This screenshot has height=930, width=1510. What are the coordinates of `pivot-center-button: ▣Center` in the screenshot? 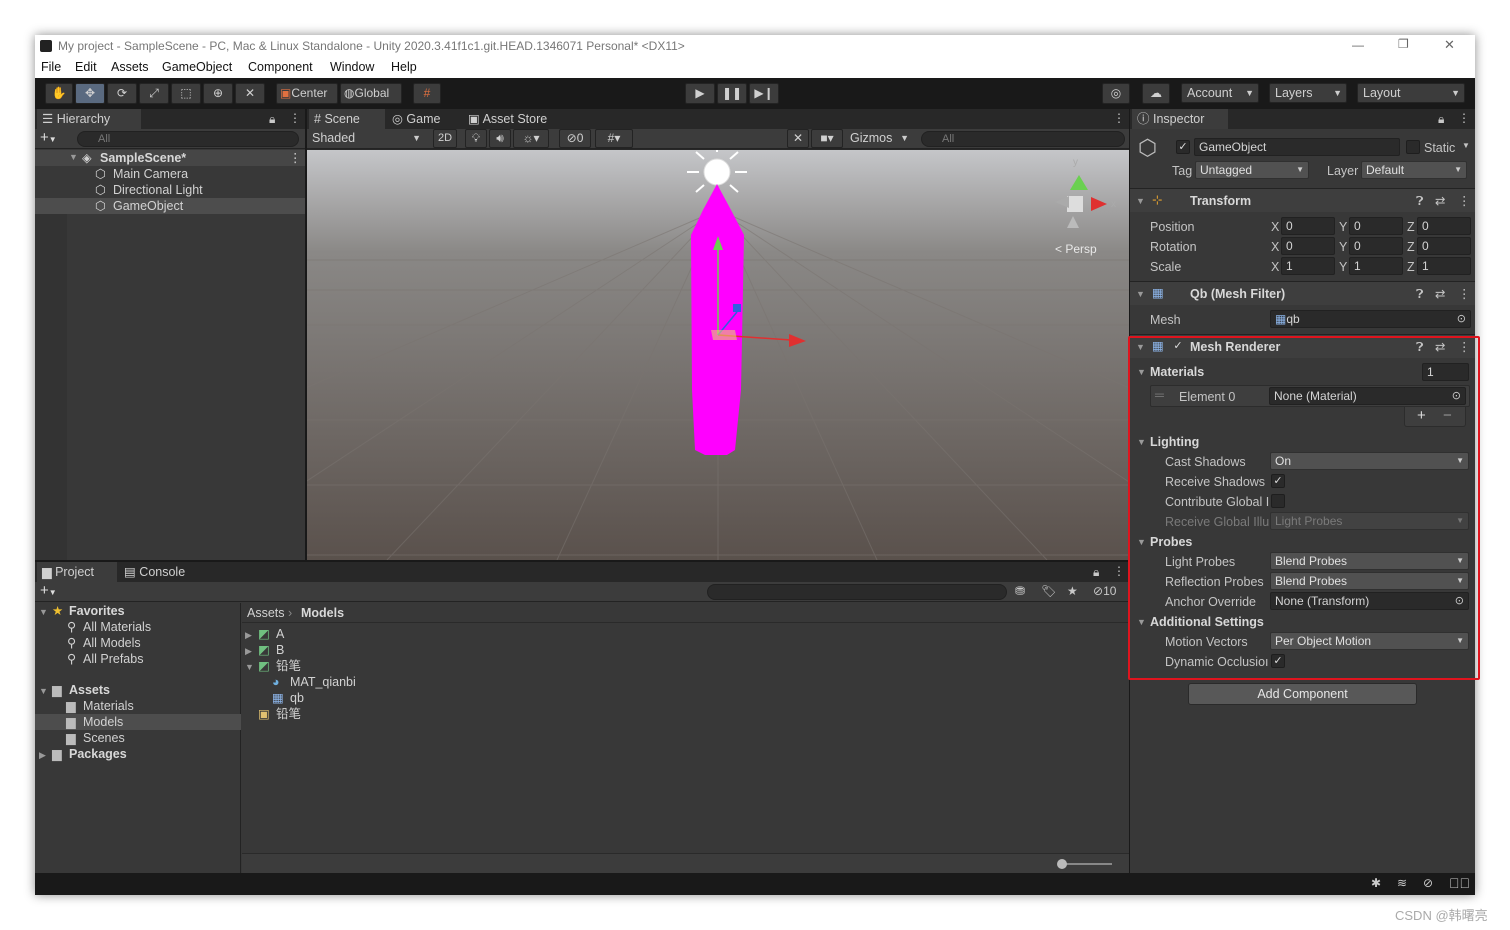 It's located at (307, 93).